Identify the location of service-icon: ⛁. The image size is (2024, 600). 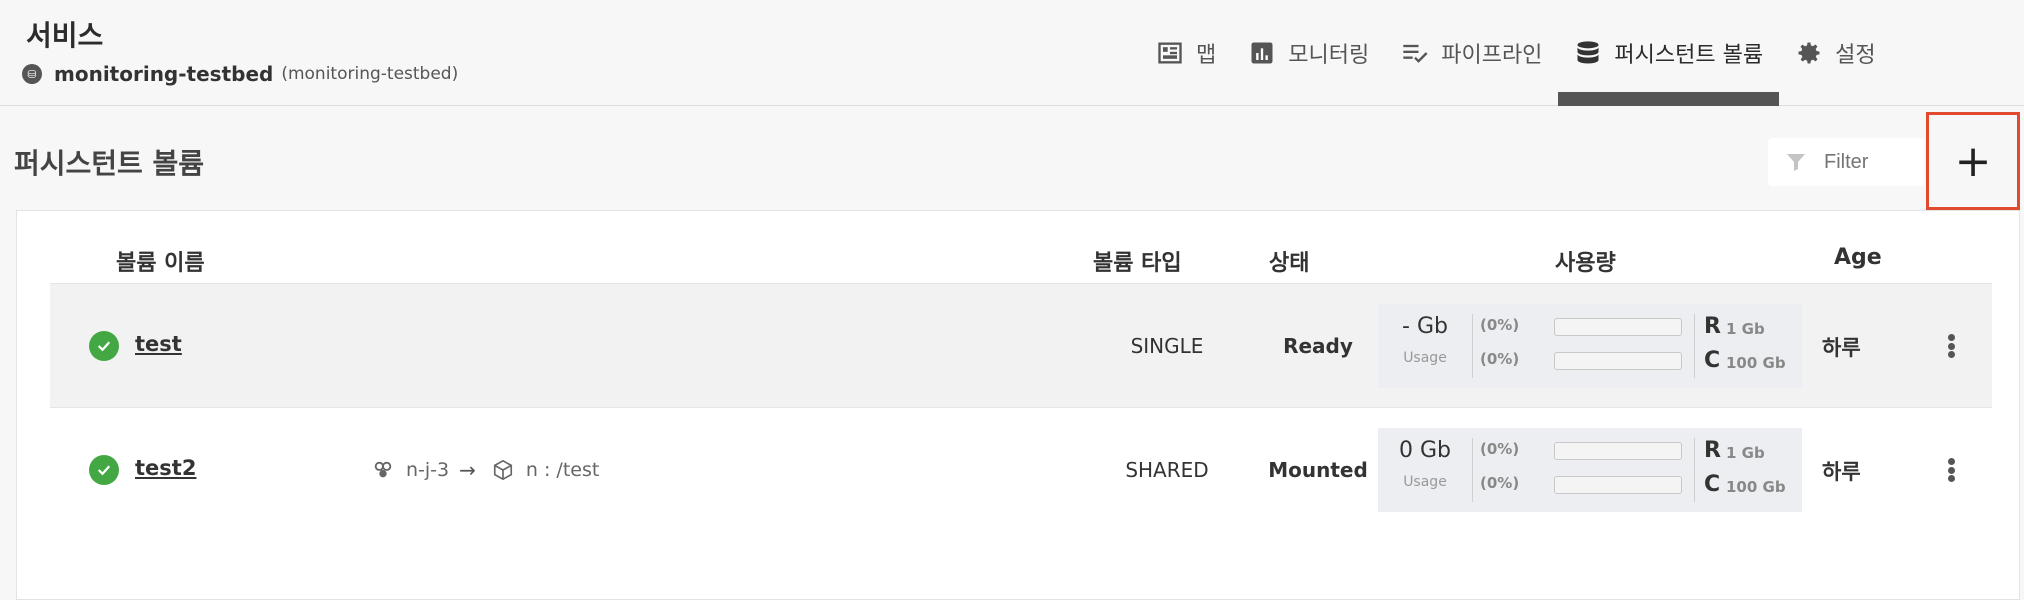
(32, 74).